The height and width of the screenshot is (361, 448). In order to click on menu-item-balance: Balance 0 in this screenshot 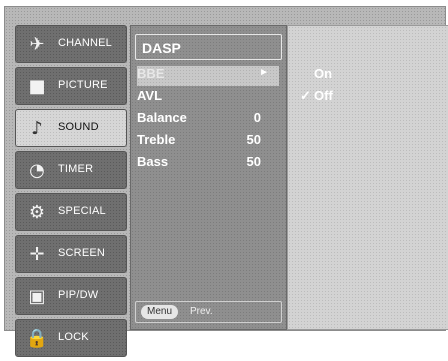, I will do `click(208, 120)`.